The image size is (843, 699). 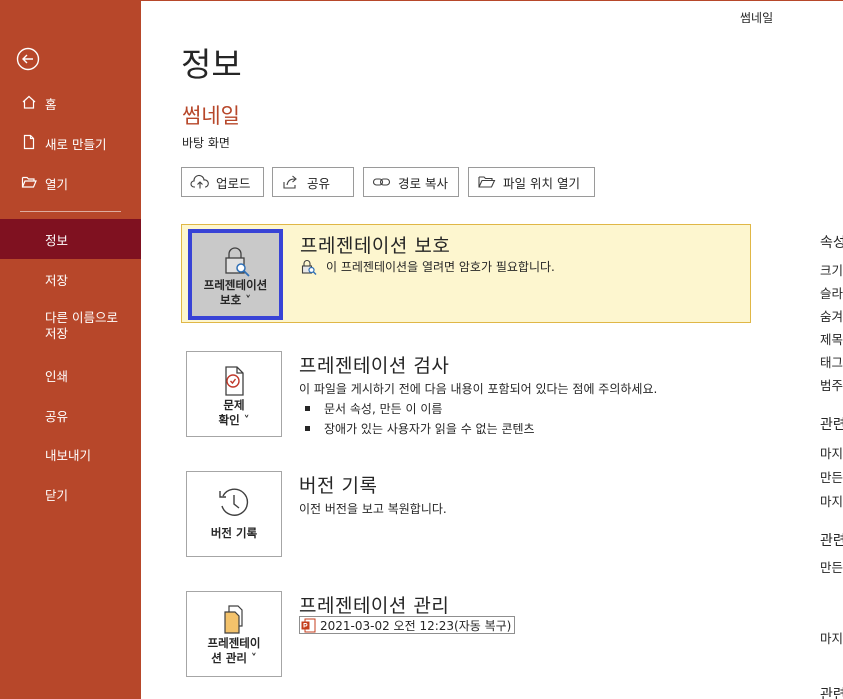 What do you see at coordinates (57, 416) in the screenshot?
I see `nav-label: 공유` at bounding box center [57, 416].